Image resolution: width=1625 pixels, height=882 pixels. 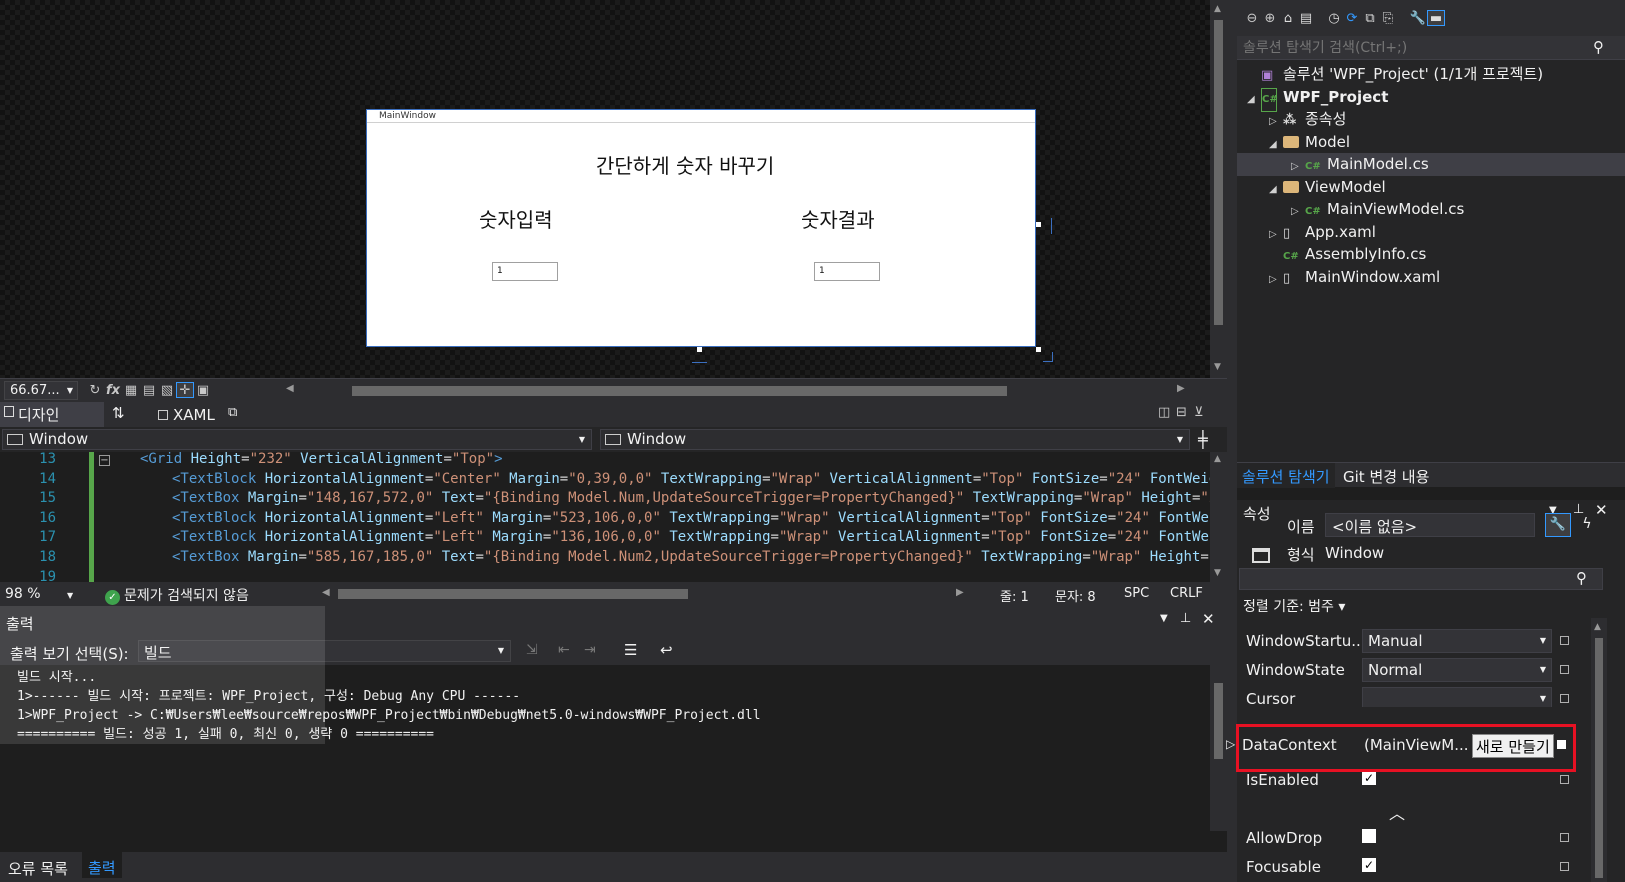 What do you see at coordinates (1421, 579) in the screenshot?
I see `properties-search-box: ⚲` at bounding box center [1421, 579].